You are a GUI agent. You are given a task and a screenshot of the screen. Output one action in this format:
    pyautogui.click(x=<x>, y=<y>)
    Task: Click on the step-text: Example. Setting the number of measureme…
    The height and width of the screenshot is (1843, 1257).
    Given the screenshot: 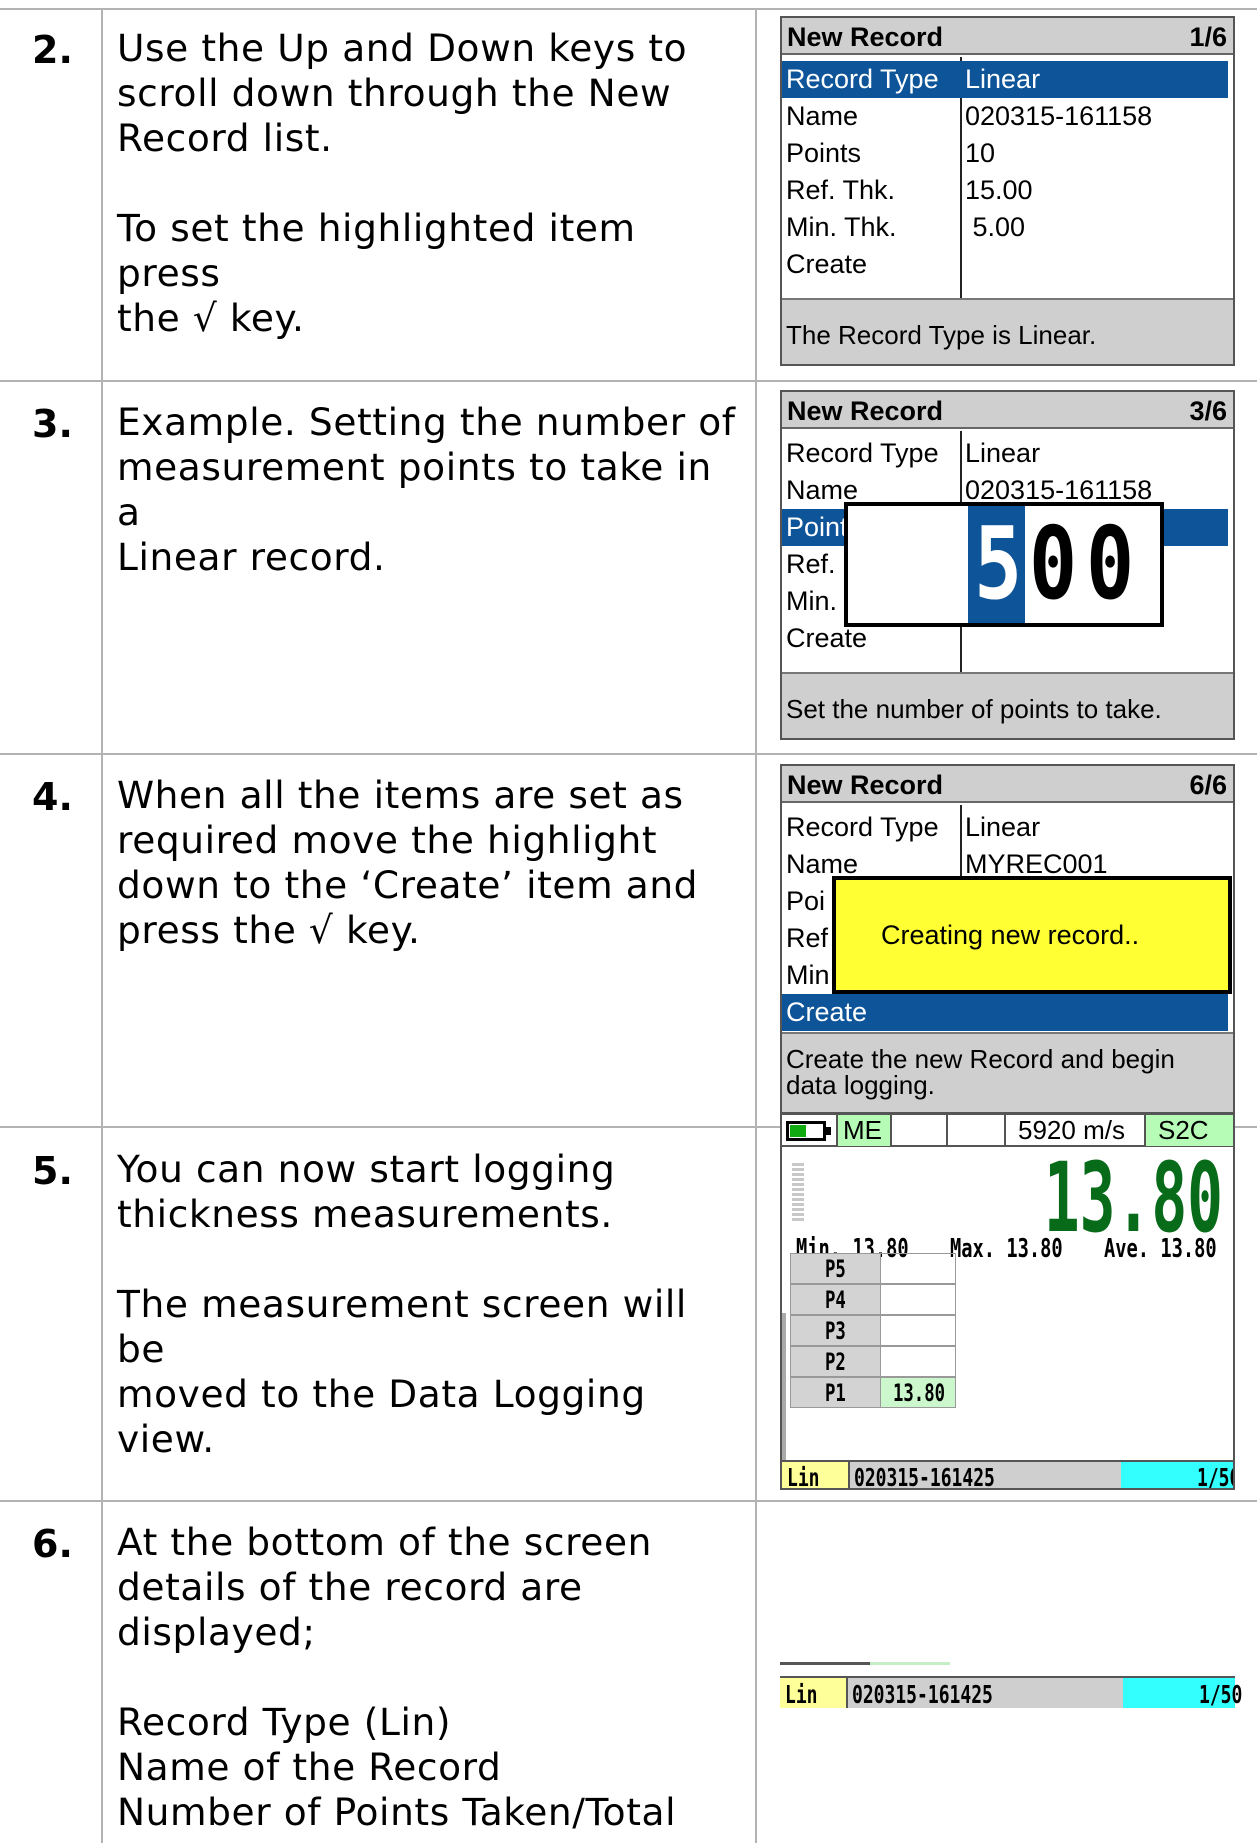 What is the action you would take?
    pyautogui.click(x=429, y=490)
    